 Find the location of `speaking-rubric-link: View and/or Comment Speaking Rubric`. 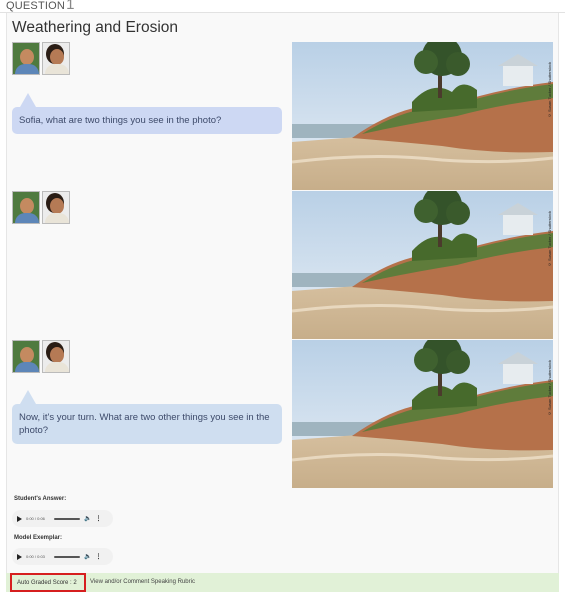

speaking-rubric-link: View and/or Comment Speaking Rubric is located at coordinates (142, 582).